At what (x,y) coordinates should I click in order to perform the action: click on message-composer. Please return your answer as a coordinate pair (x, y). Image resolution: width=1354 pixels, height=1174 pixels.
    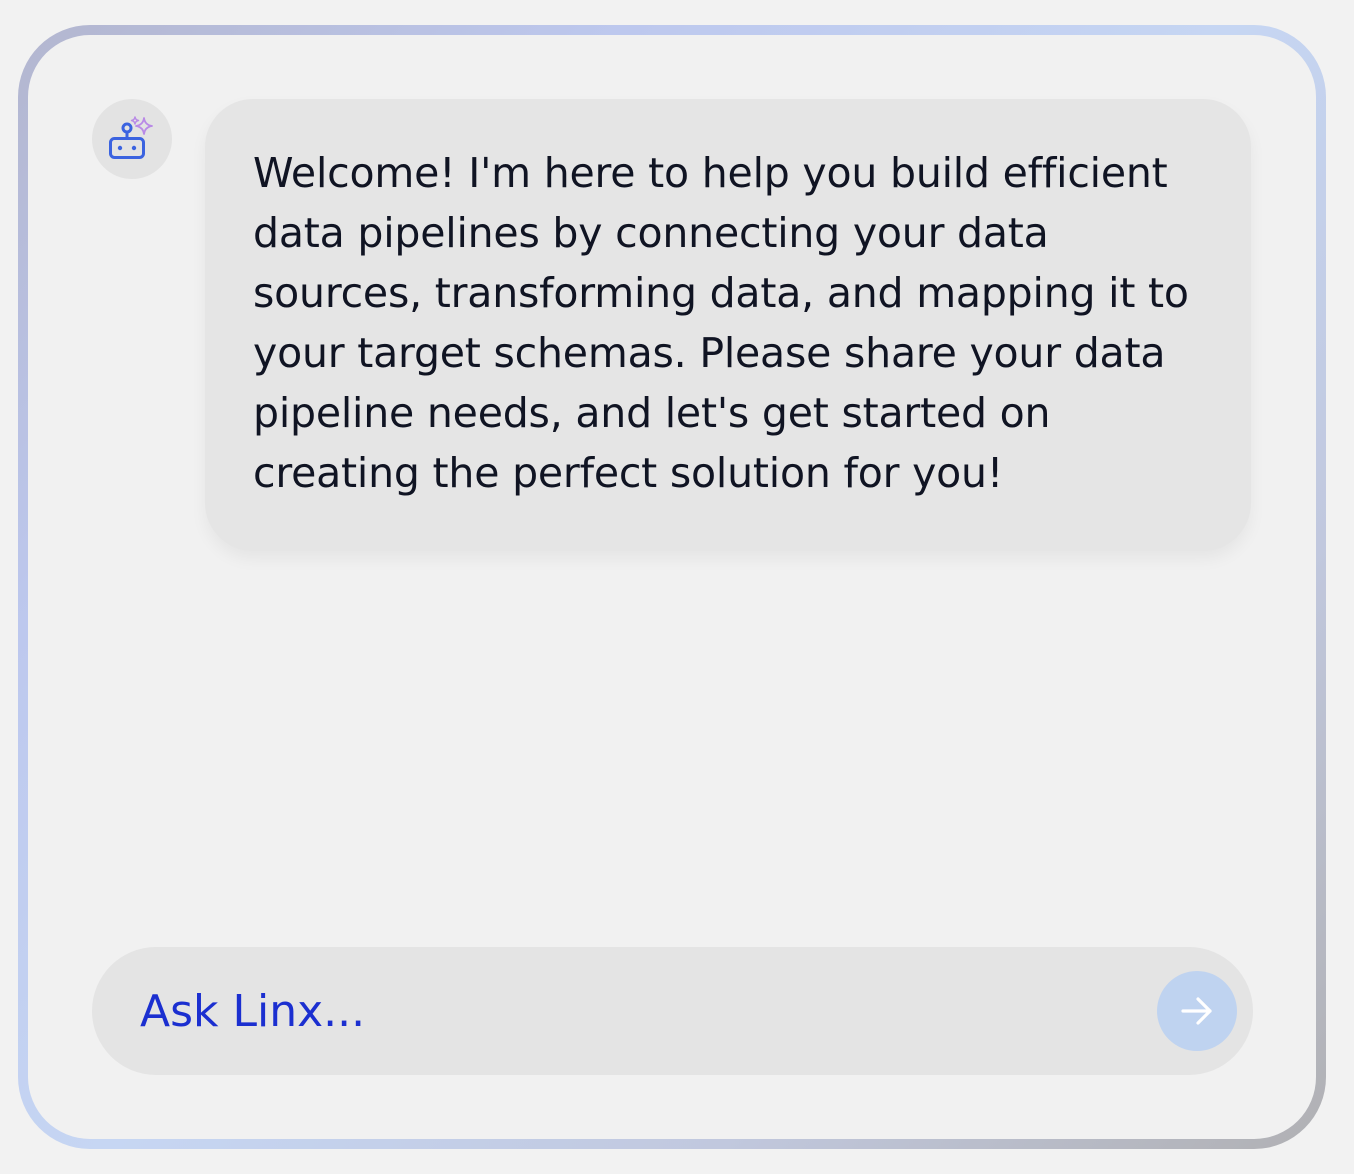
    Looking at the image, I should click on (672, 1011).